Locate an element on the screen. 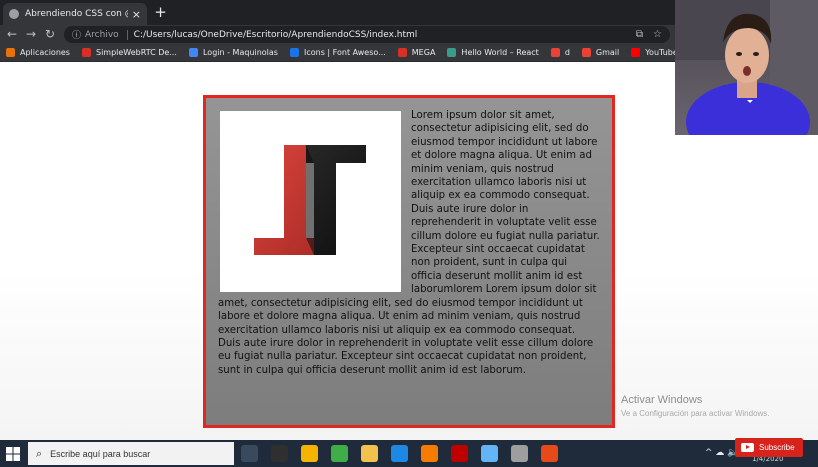 This screenshot has height=467, width=818. tmp-app-icon is located at coordinates (279, 453).